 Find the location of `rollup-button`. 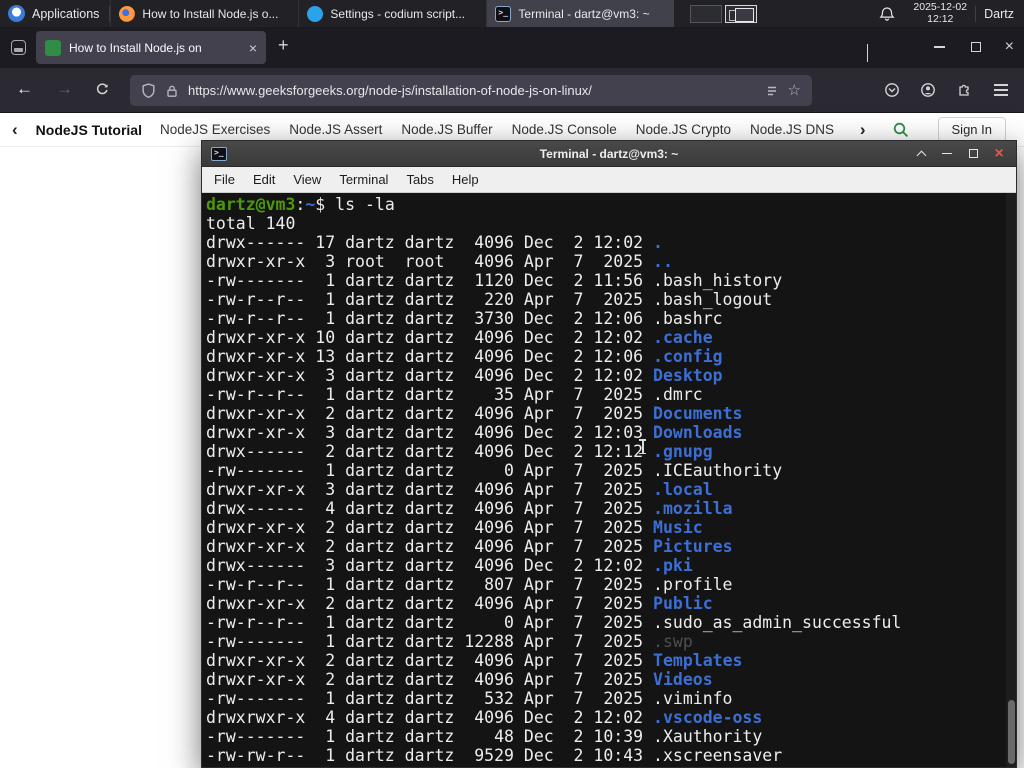

rollup-button is located at coordinates (921, 154).